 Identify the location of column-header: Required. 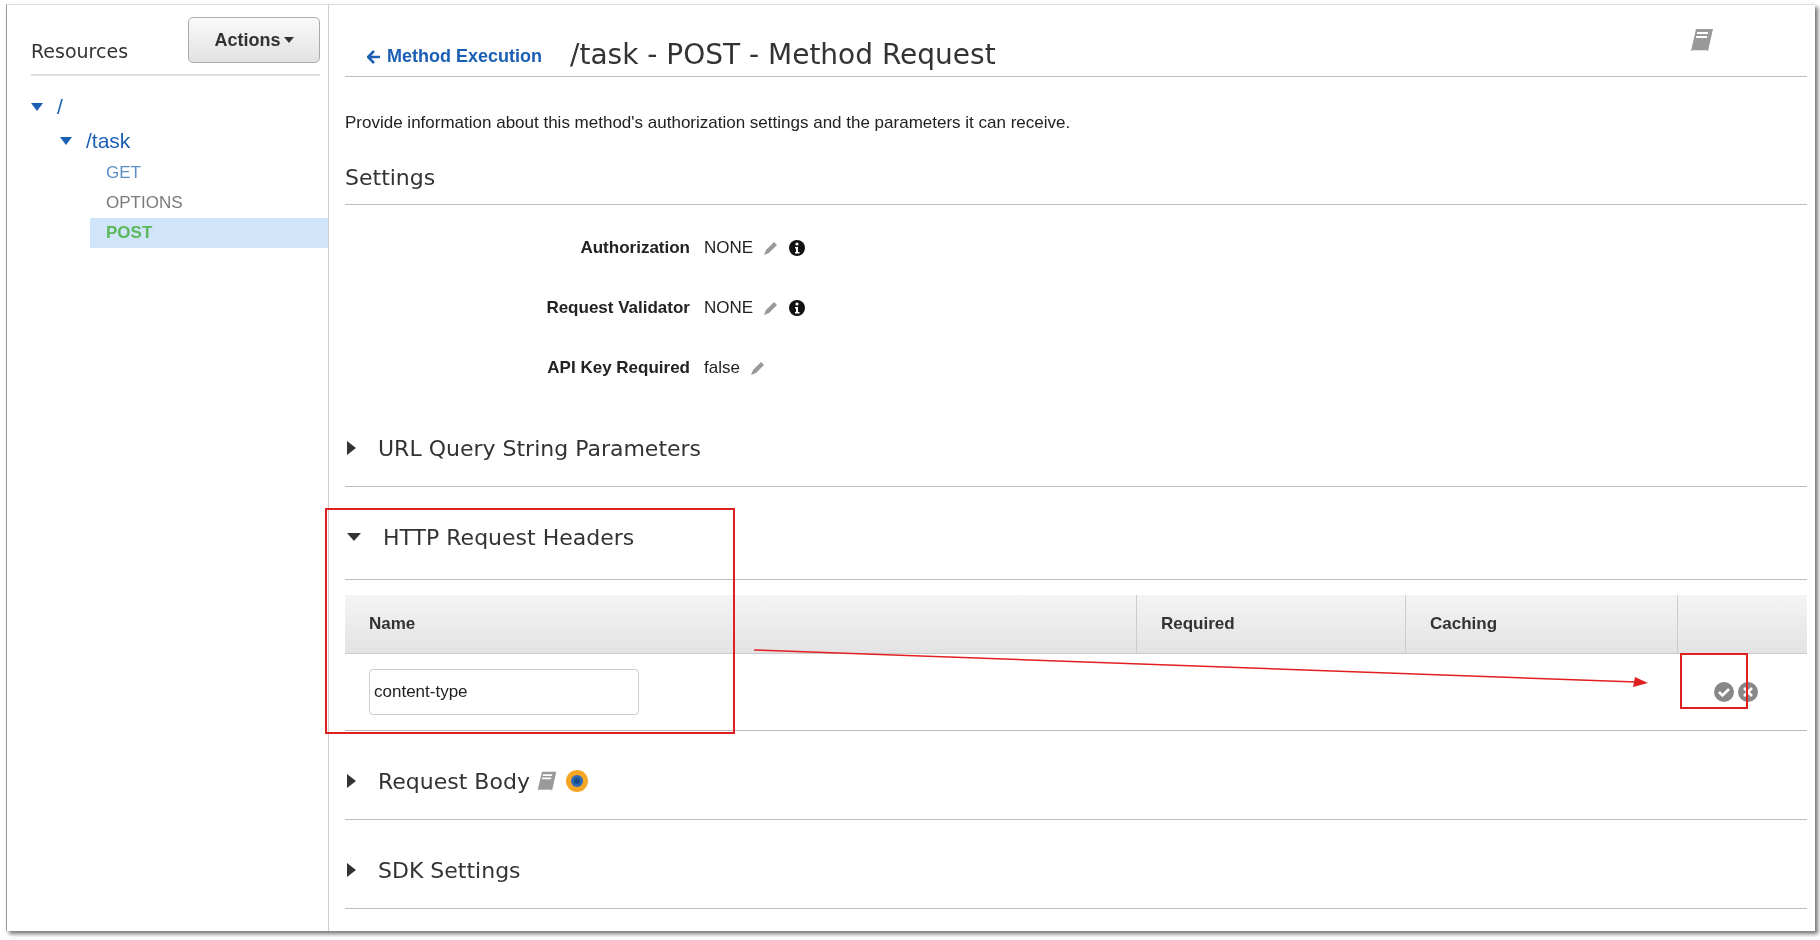
(1271, 624).